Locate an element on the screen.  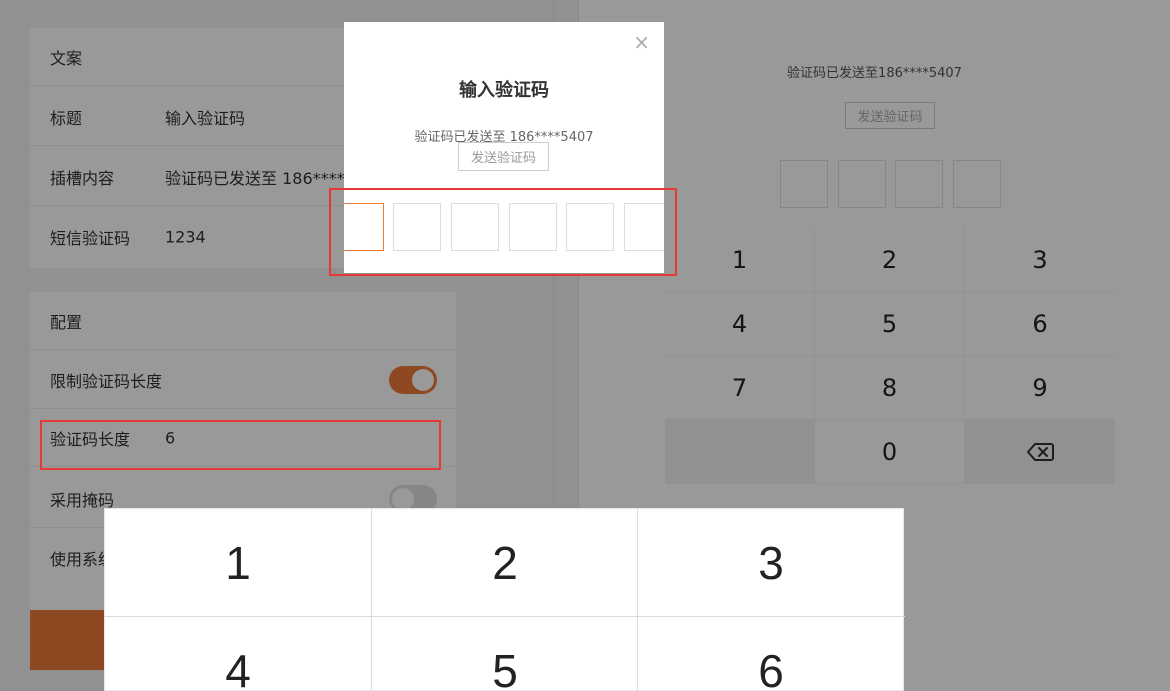
dialog-send-code-button: 发送验证码 is located at coordinates (503, 156).